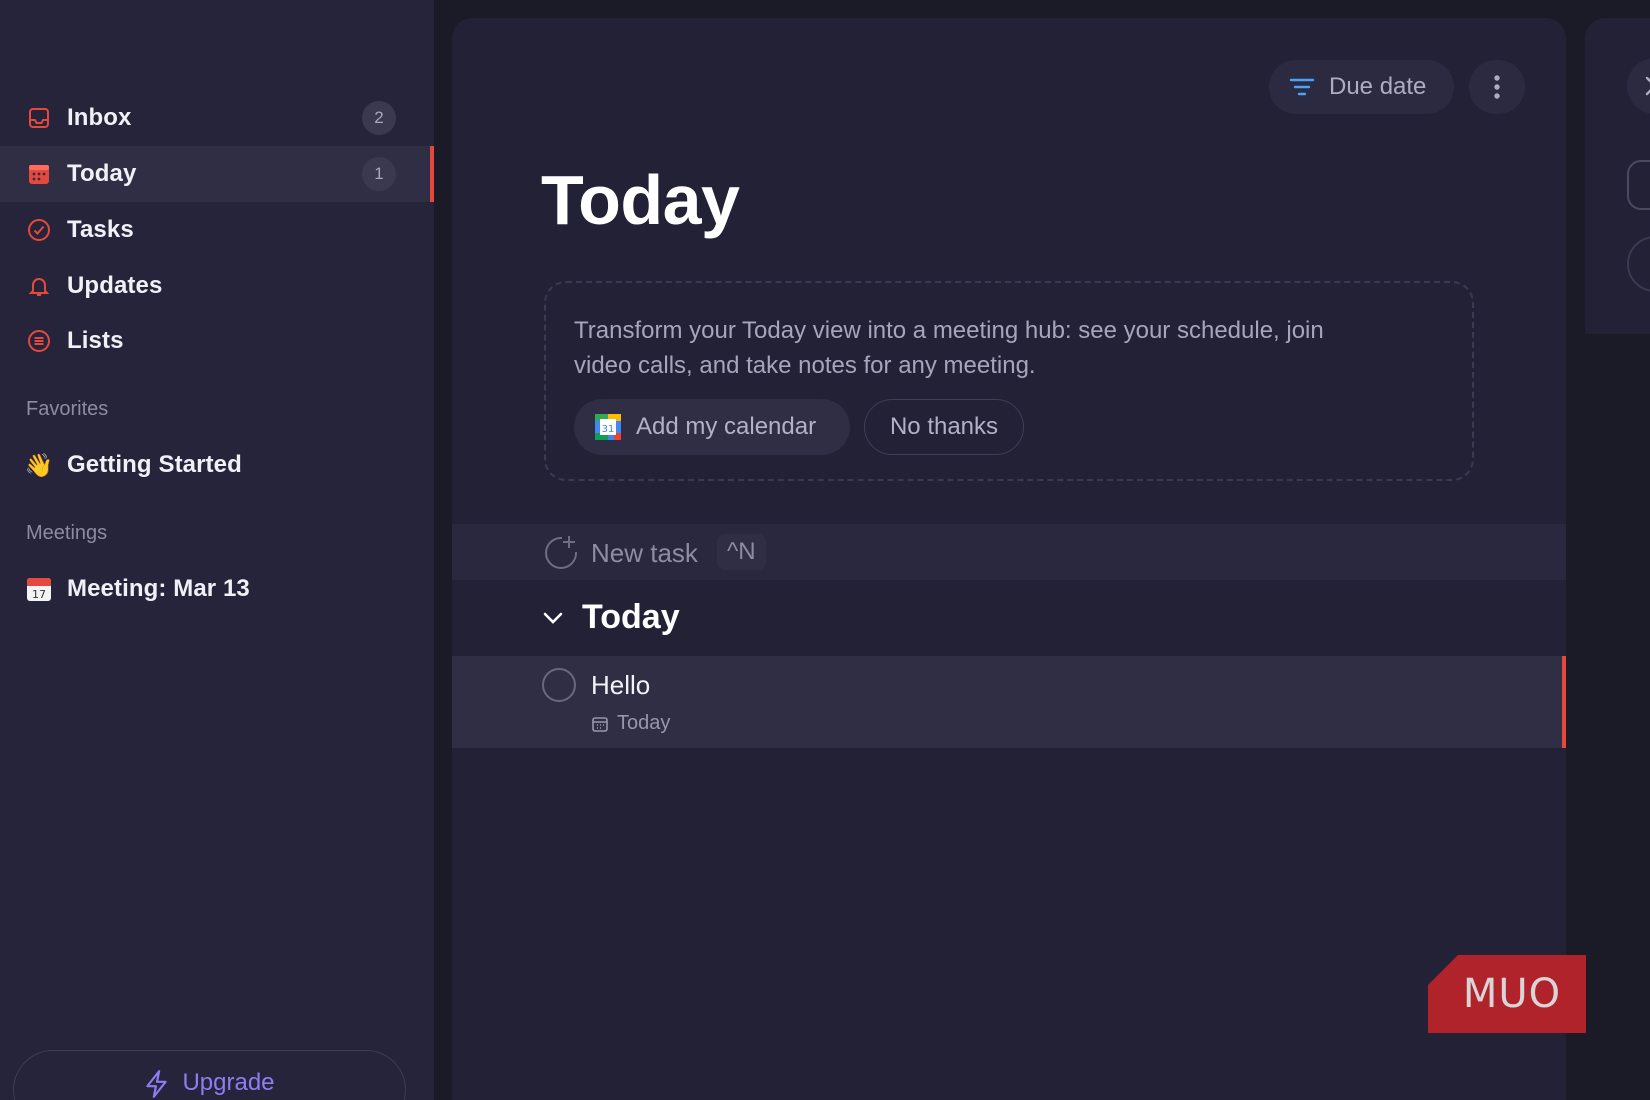  Describe the element at coordinates (379, 118) in the screenshot. I see `inbox-count-badge: 2` at that location.